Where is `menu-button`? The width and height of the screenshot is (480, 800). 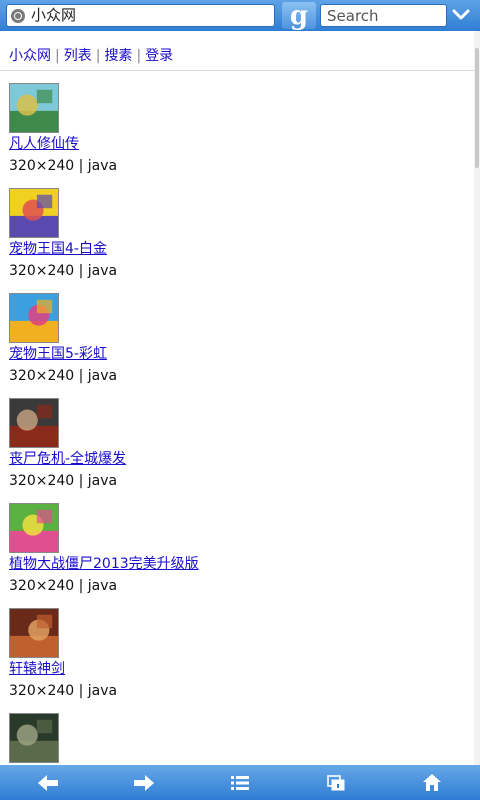
menu-button is located at coordinates (240, 782).